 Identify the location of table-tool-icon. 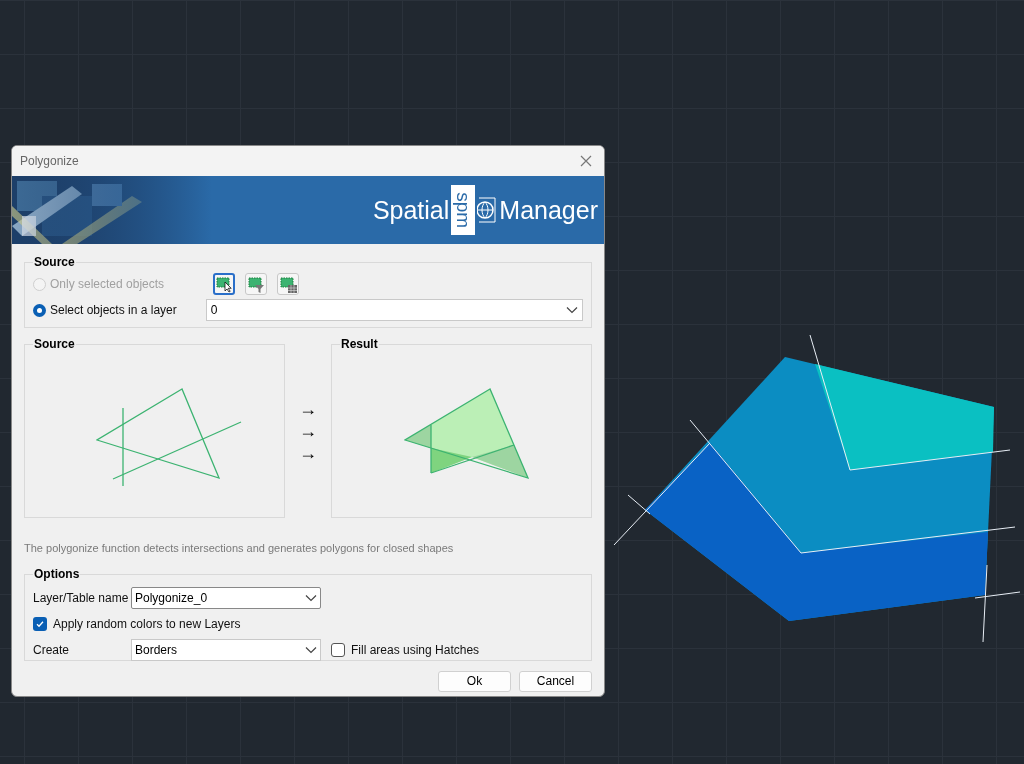
(288, 284).